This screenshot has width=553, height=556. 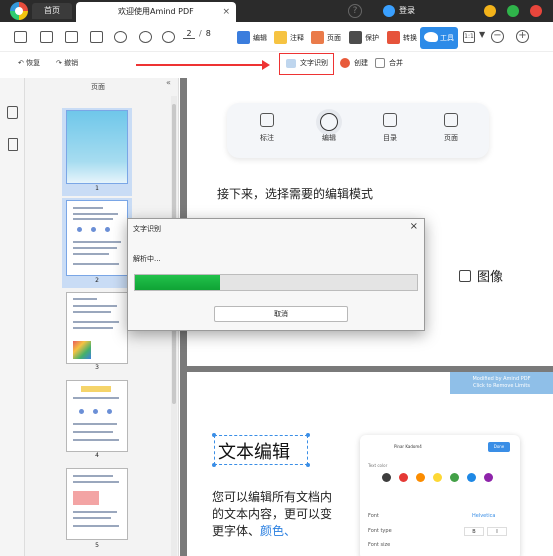 I want to click on mode-protect-label: 保护, so click(x=372, y=38).